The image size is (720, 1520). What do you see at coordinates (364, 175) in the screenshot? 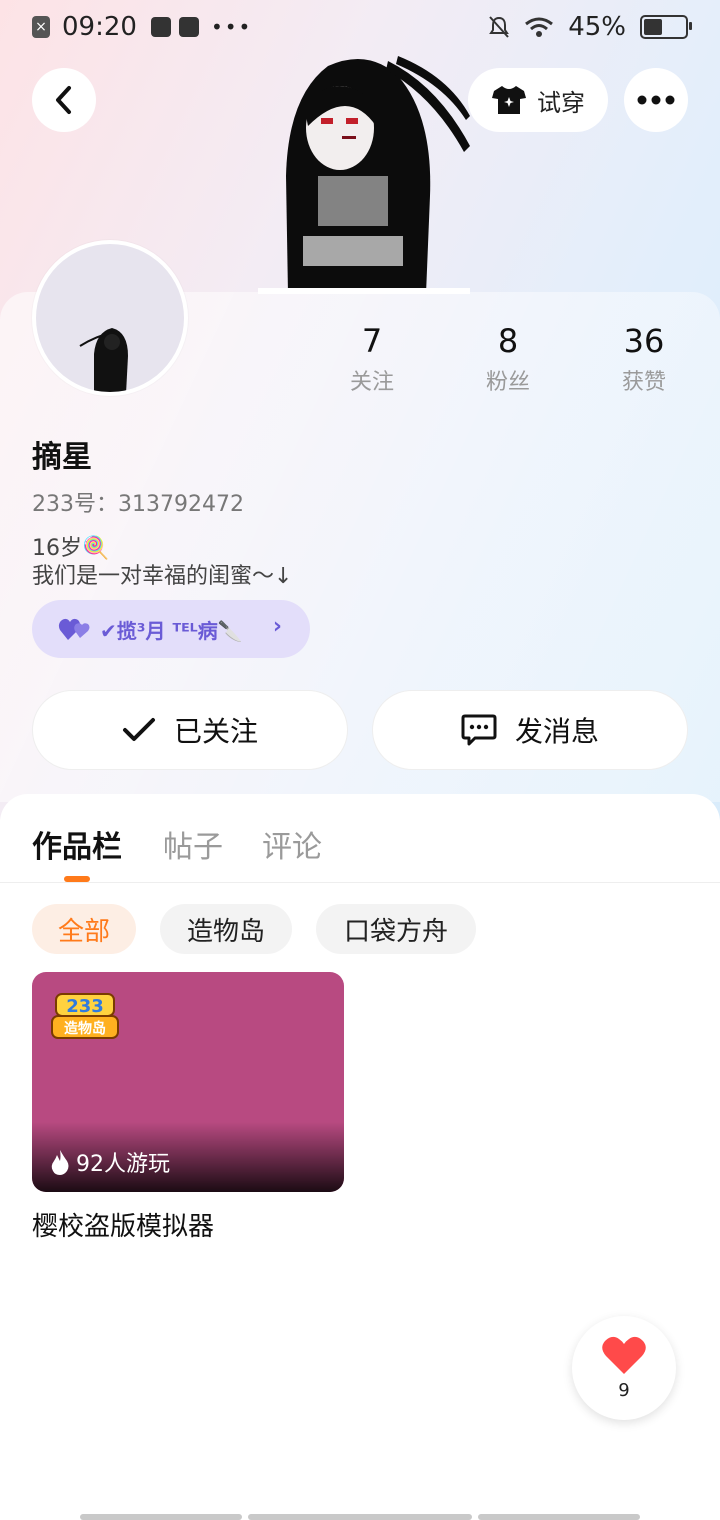
I see `character-model-image` at bounding box center [364, 175].